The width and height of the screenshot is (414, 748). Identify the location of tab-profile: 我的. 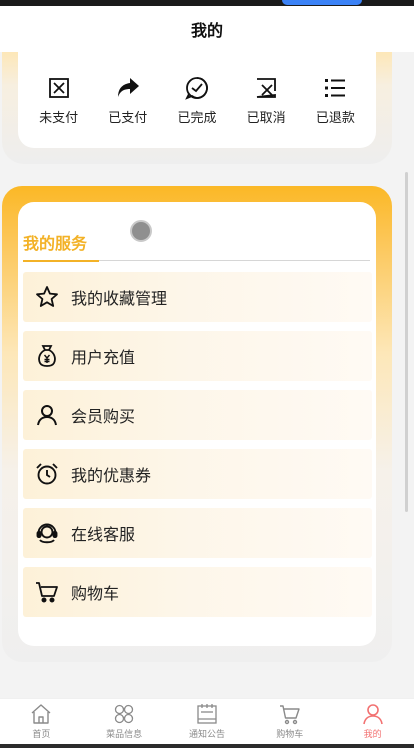
(373, 721).